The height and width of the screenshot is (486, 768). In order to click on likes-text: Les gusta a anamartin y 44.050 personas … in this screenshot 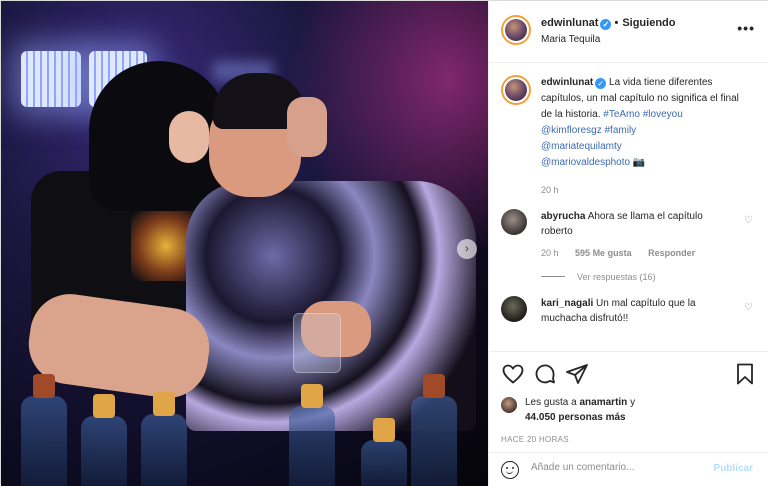, I will do `click(629, 410)`.